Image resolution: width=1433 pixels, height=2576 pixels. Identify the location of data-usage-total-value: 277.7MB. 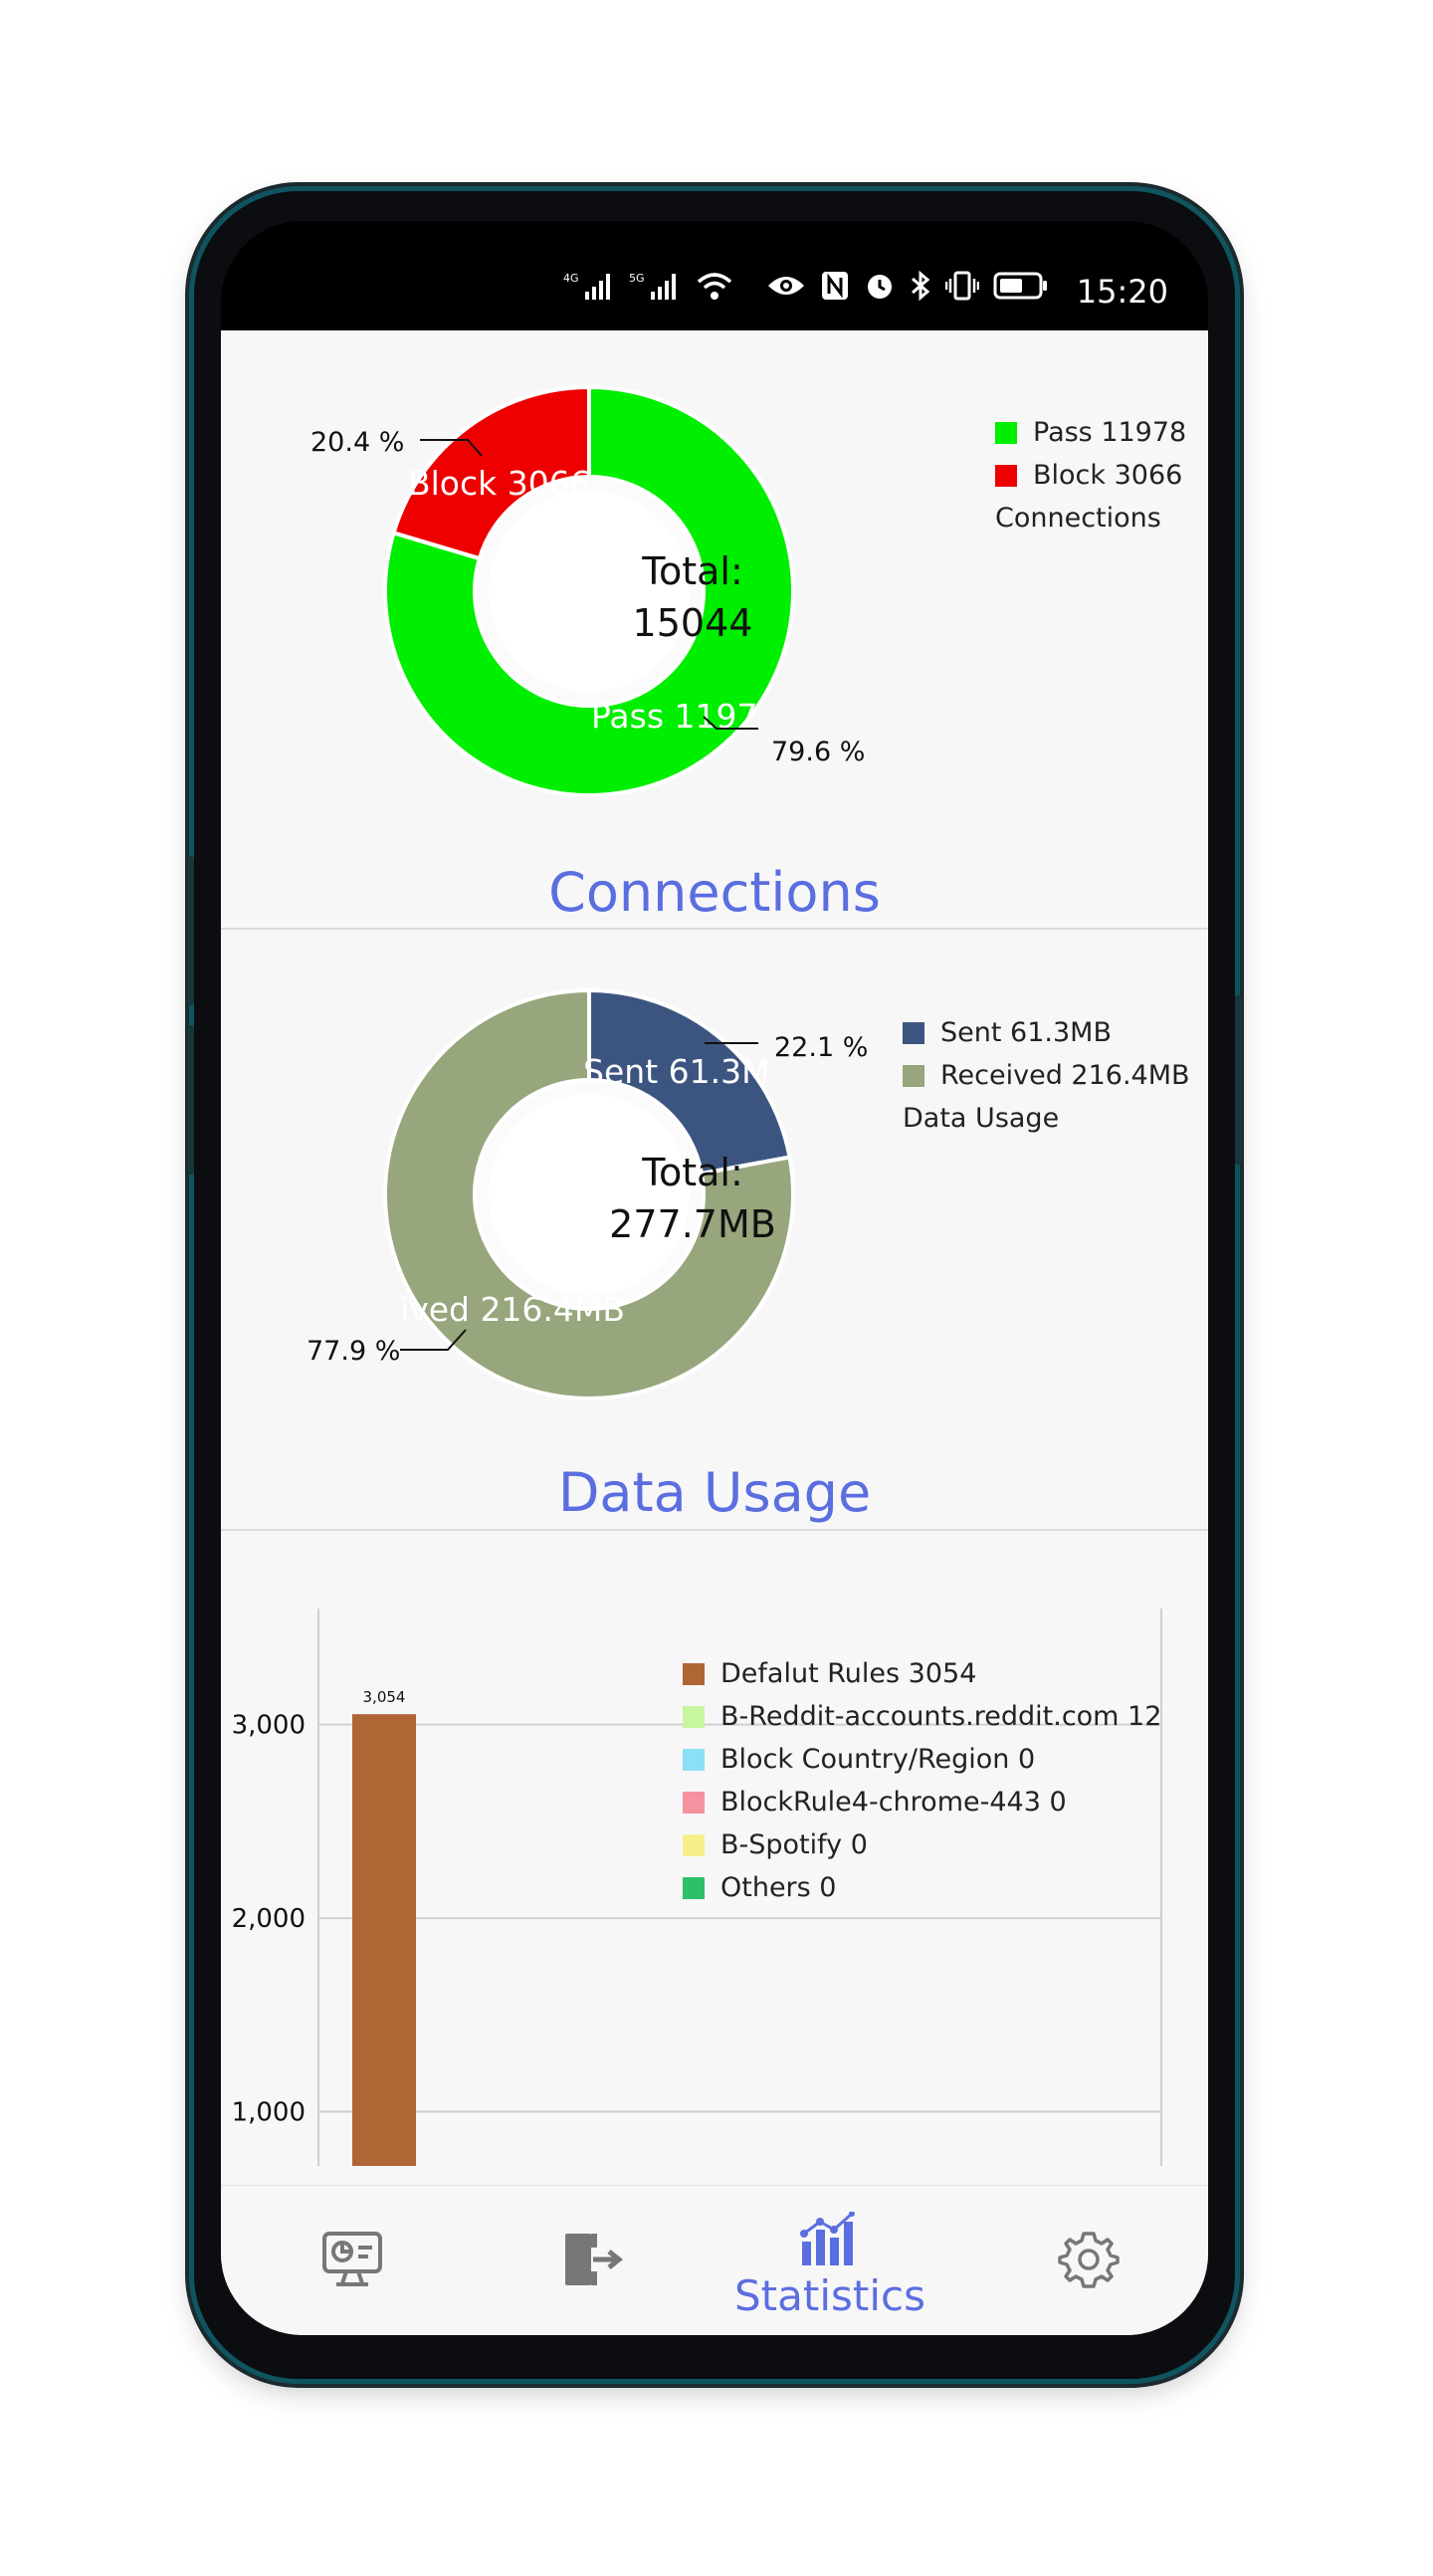
(692, 1224).